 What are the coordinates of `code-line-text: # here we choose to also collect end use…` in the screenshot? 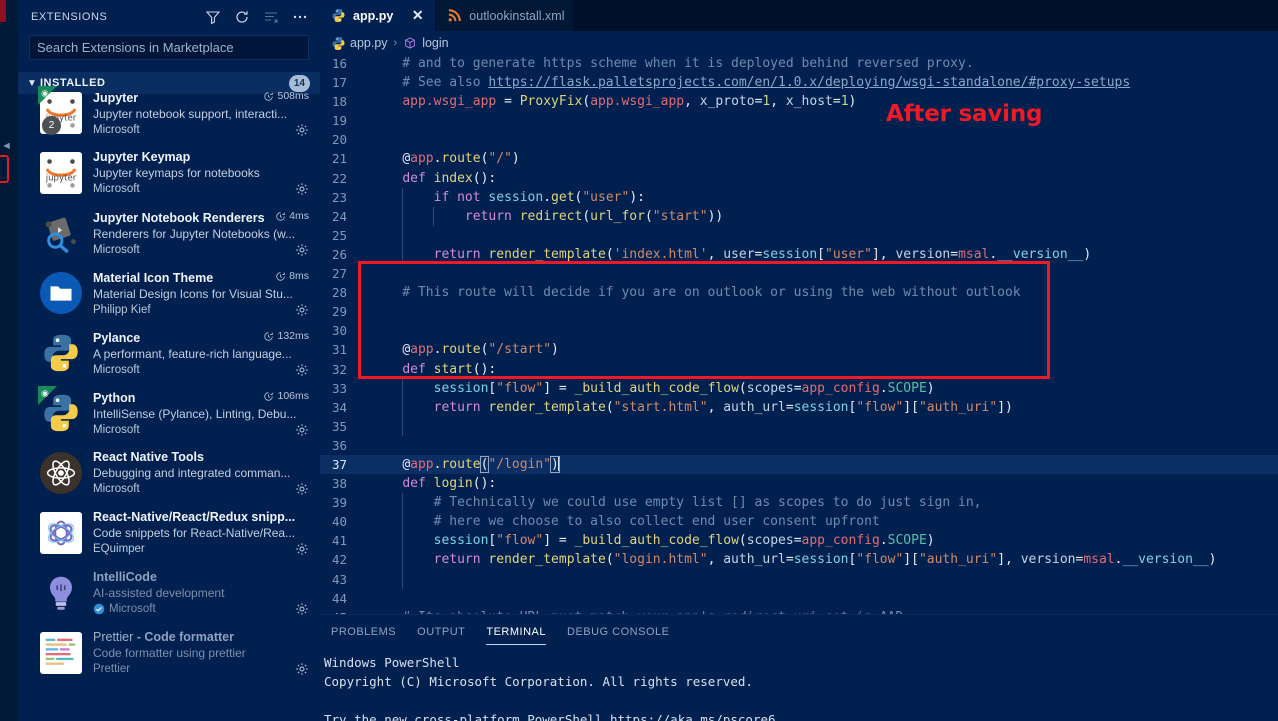 It's located at (819, 522).